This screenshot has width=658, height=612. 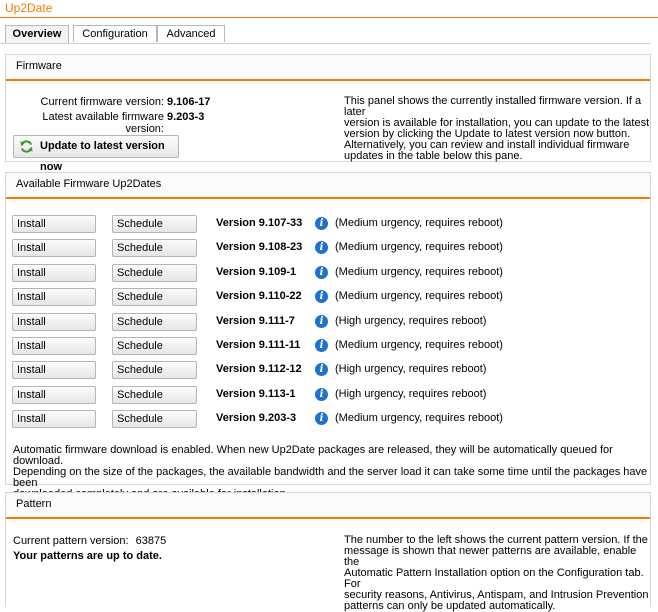 I want to click on tab-divider, so click(x=325, y=43).